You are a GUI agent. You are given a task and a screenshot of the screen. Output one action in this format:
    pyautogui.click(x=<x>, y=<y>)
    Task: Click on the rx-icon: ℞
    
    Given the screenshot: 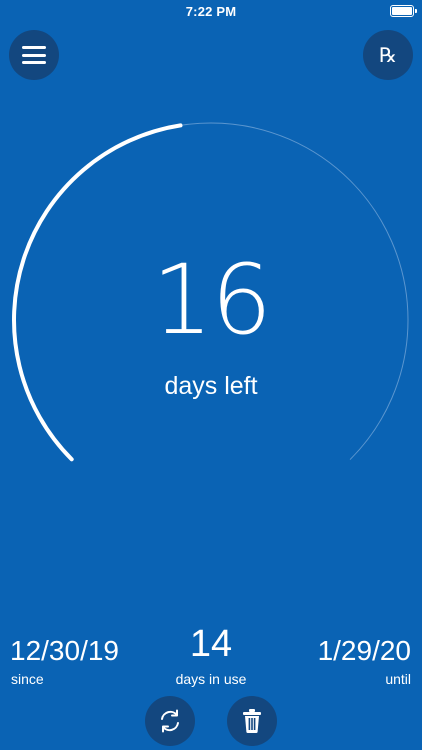 What is the action you would take?
    pyautogui.click(x=388, y=55)
    